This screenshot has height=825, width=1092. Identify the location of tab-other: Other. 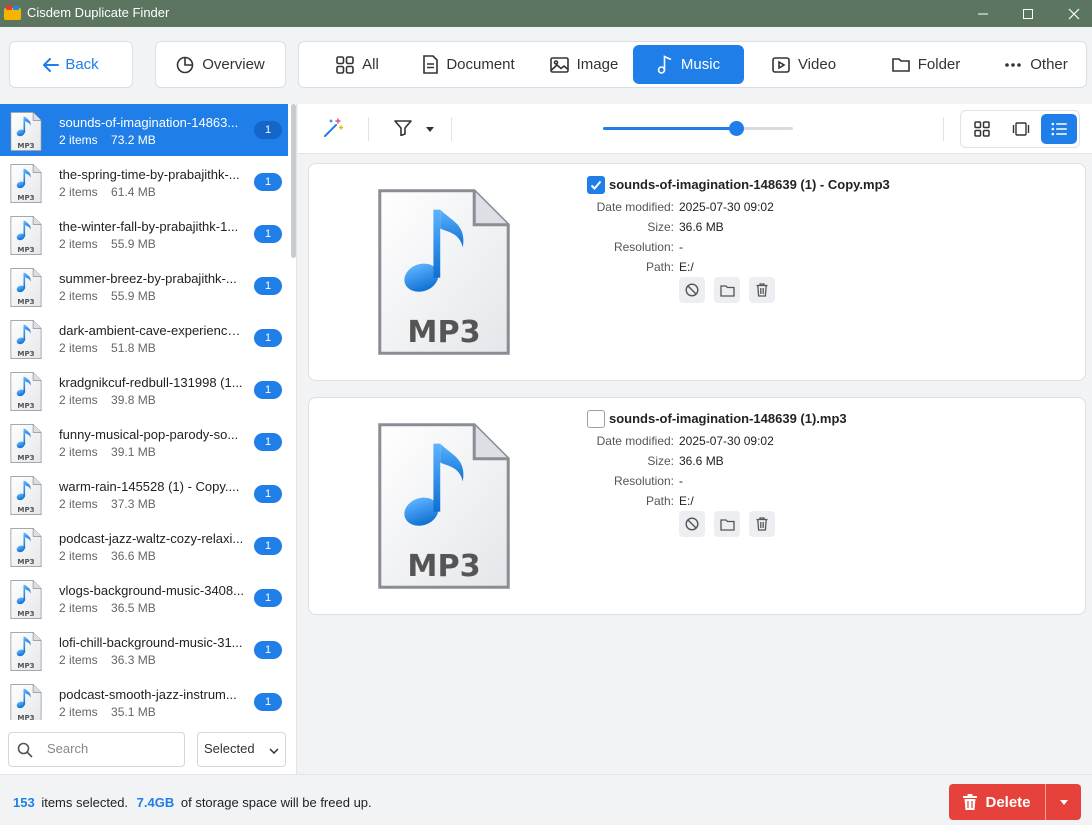
(1036, 64).